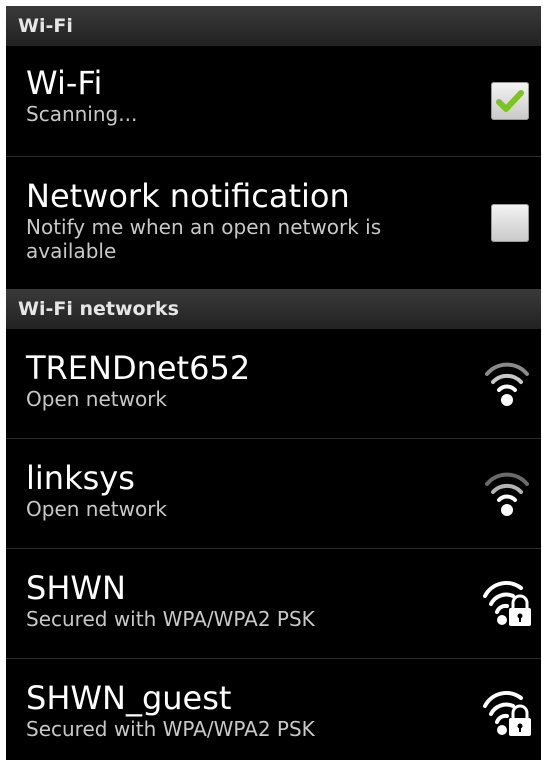 This screenshot has width=543, height=760. I want to click on wifi-checkbox, so click(510, 101).